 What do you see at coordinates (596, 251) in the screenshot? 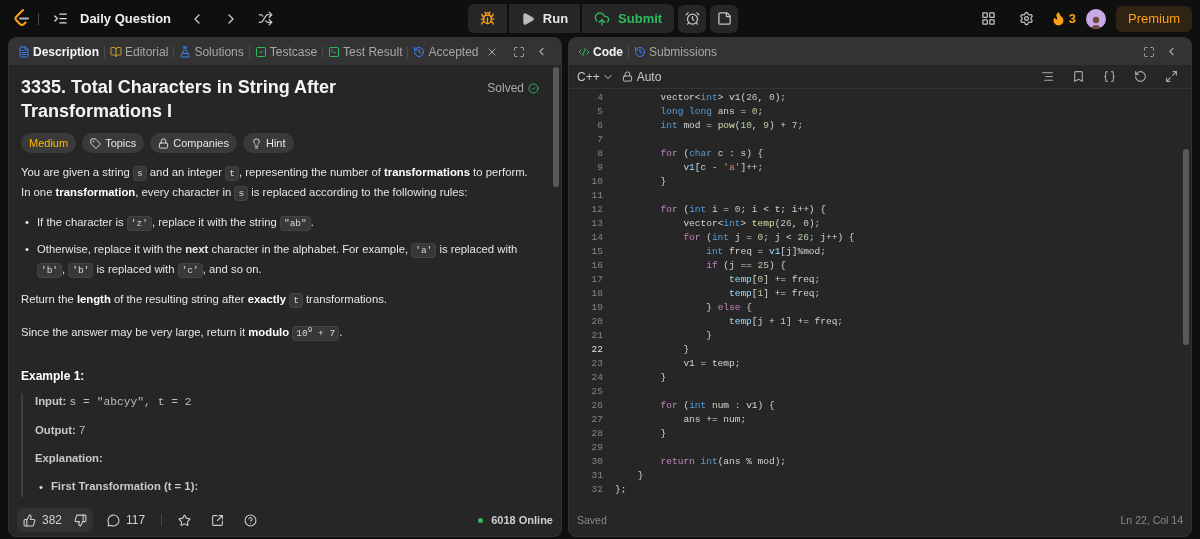
I see `line-number: 15` at bounding box center [596, 251].